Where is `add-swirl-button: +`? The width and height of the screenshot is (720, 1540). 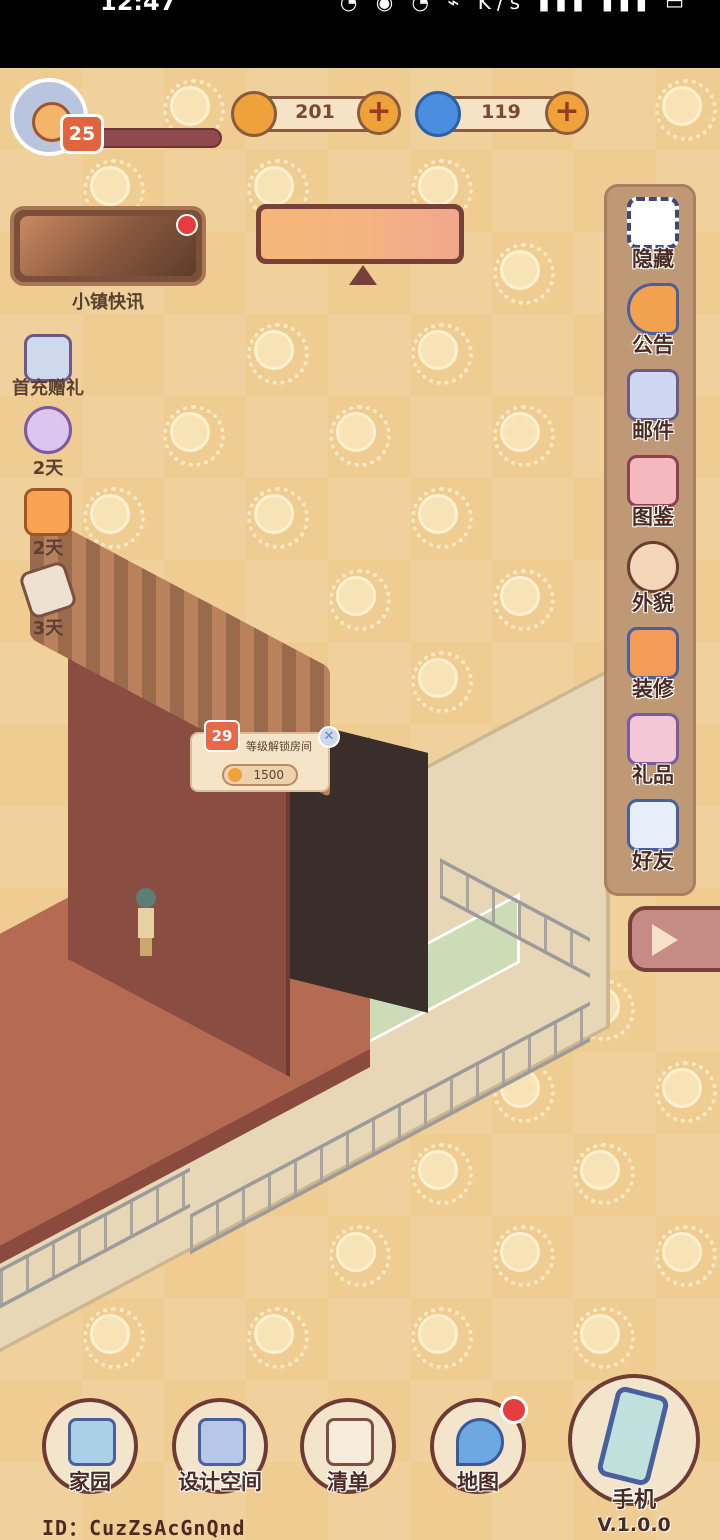
add-swirl-button: + is located at coordinates (567, 113).